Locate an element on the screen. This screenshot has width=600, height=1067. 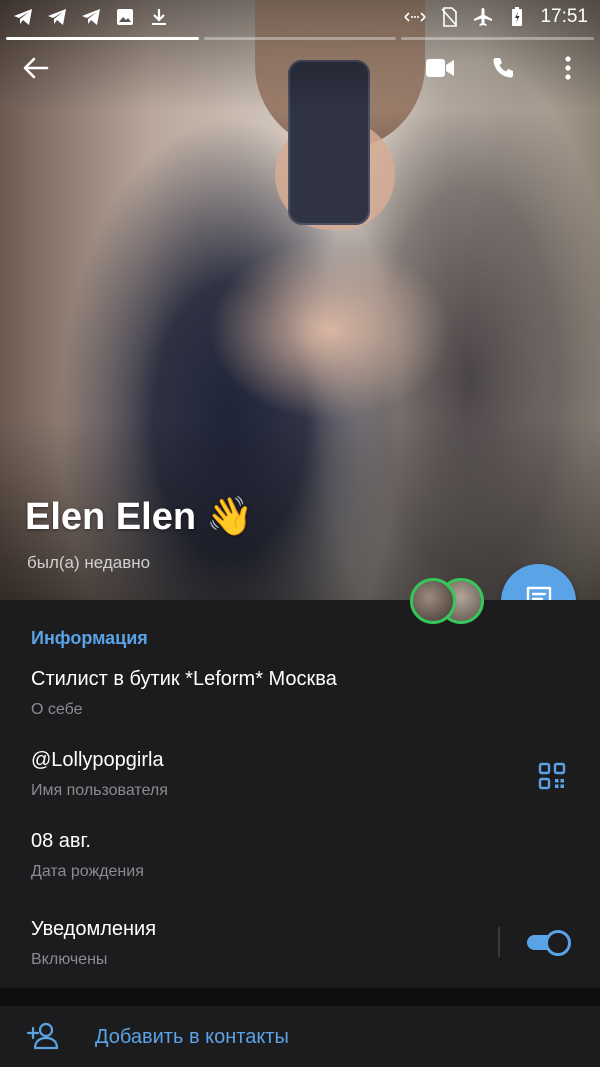
notifications-toggle is located at coordinates (549, 943).